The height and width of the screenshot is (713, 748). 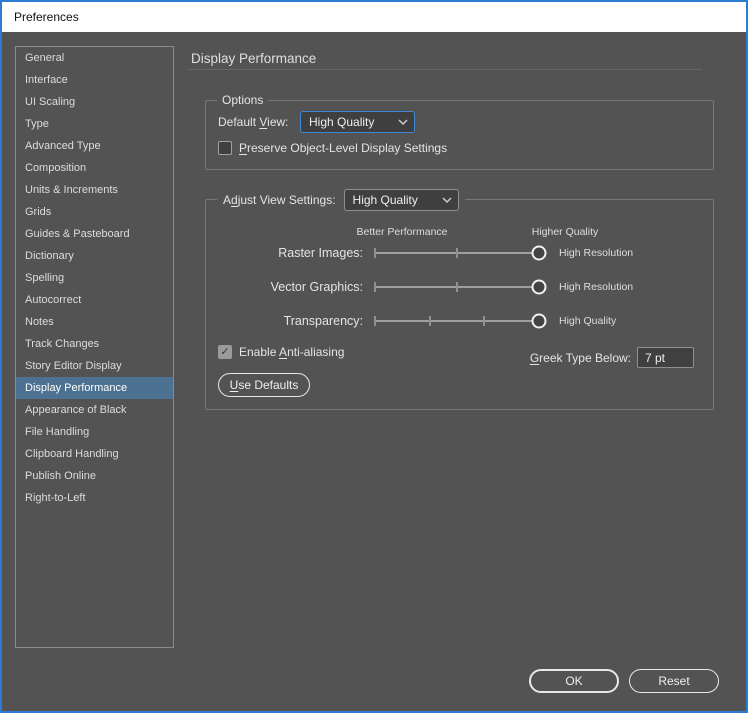 What do you see at coordinates (94, 278) in the screenshot?
I see `sidebar-item-spelling: Spelling` at bounding box center [94, 278].